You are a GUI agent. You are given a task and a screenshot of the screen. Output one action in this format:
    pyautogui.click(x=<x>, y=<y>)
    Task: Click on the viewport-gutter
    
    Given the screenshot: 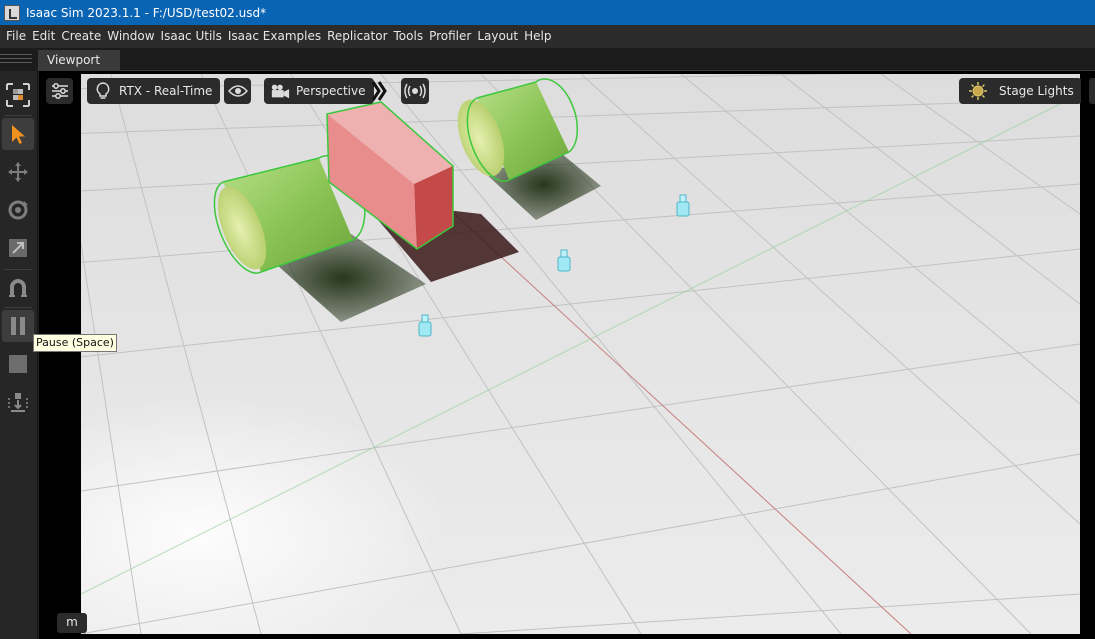 What is the action you would take?
    pyautogui.click(x=60, y=354)
    